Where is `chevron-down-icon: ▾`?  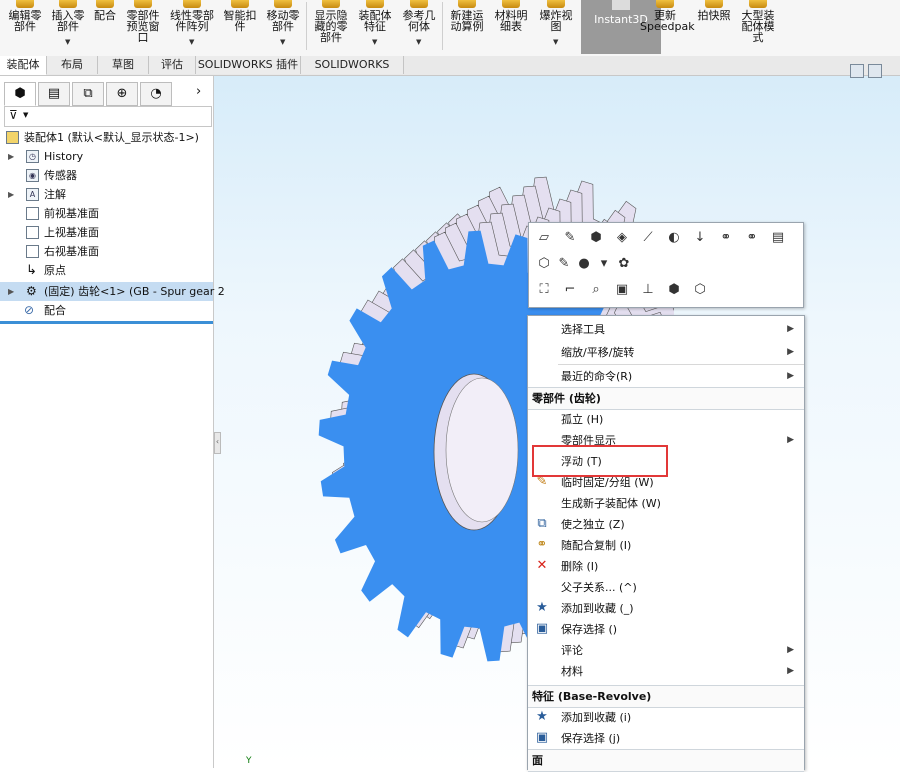
chevron-down-icon: ▾ is located at coordinates (604, 264).